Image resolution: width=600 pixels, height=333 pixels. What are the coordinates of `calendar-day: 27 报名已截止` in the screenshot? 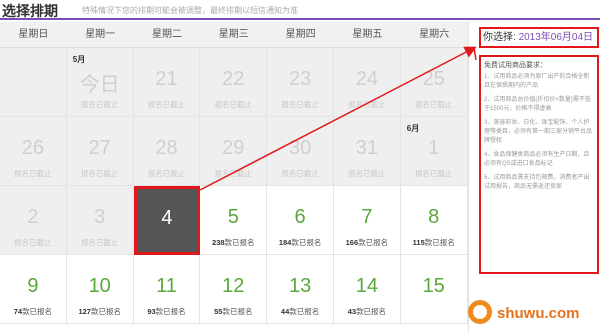 It's located at (100, 151).